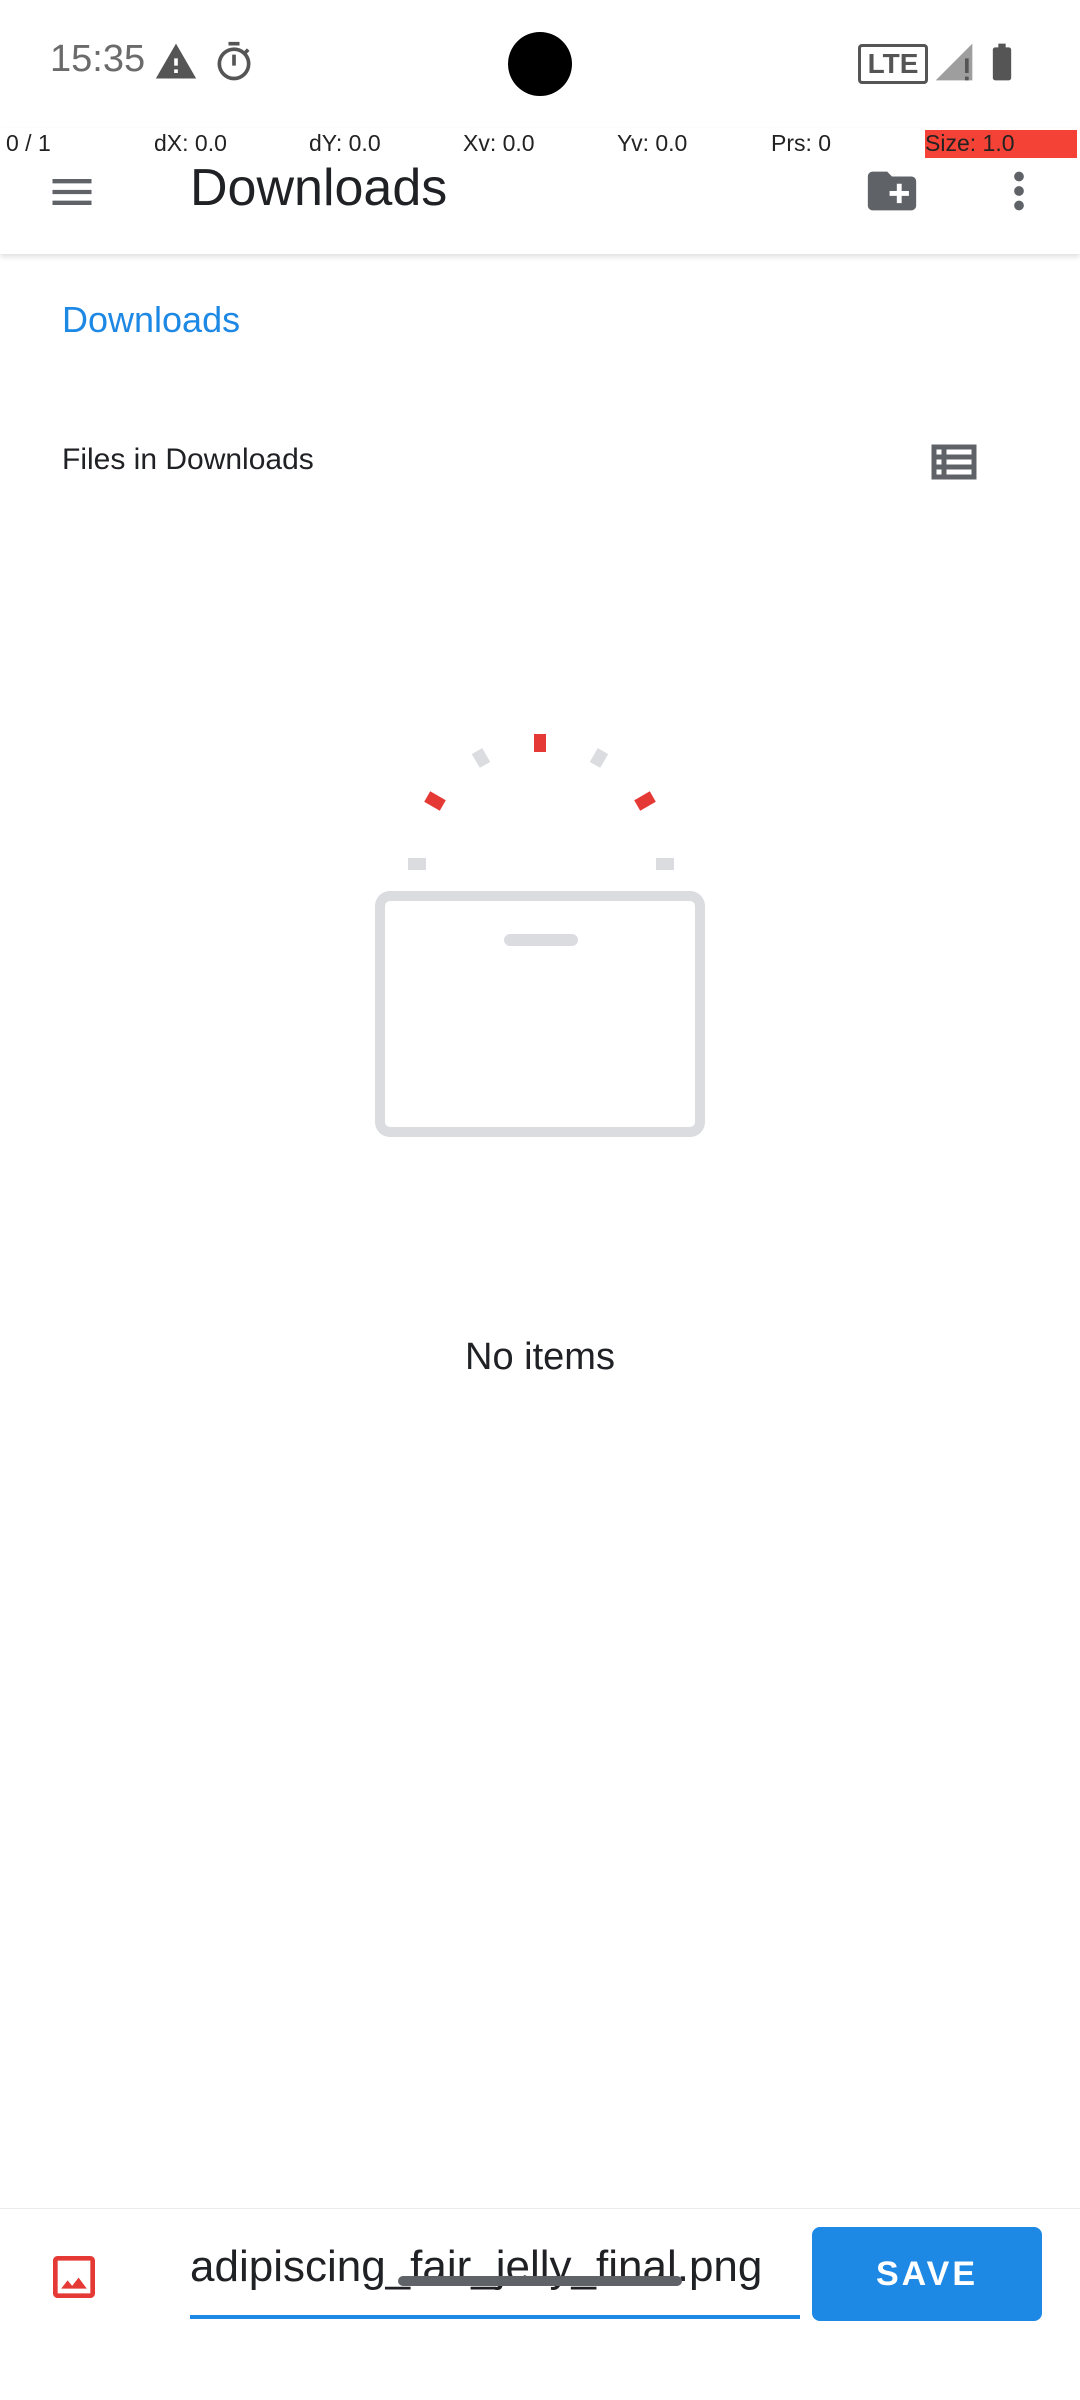 The image size is (1080, 2400). Describe the element at coordinates (176, 62) in the screenshot. I see `warning-icon` at that location.